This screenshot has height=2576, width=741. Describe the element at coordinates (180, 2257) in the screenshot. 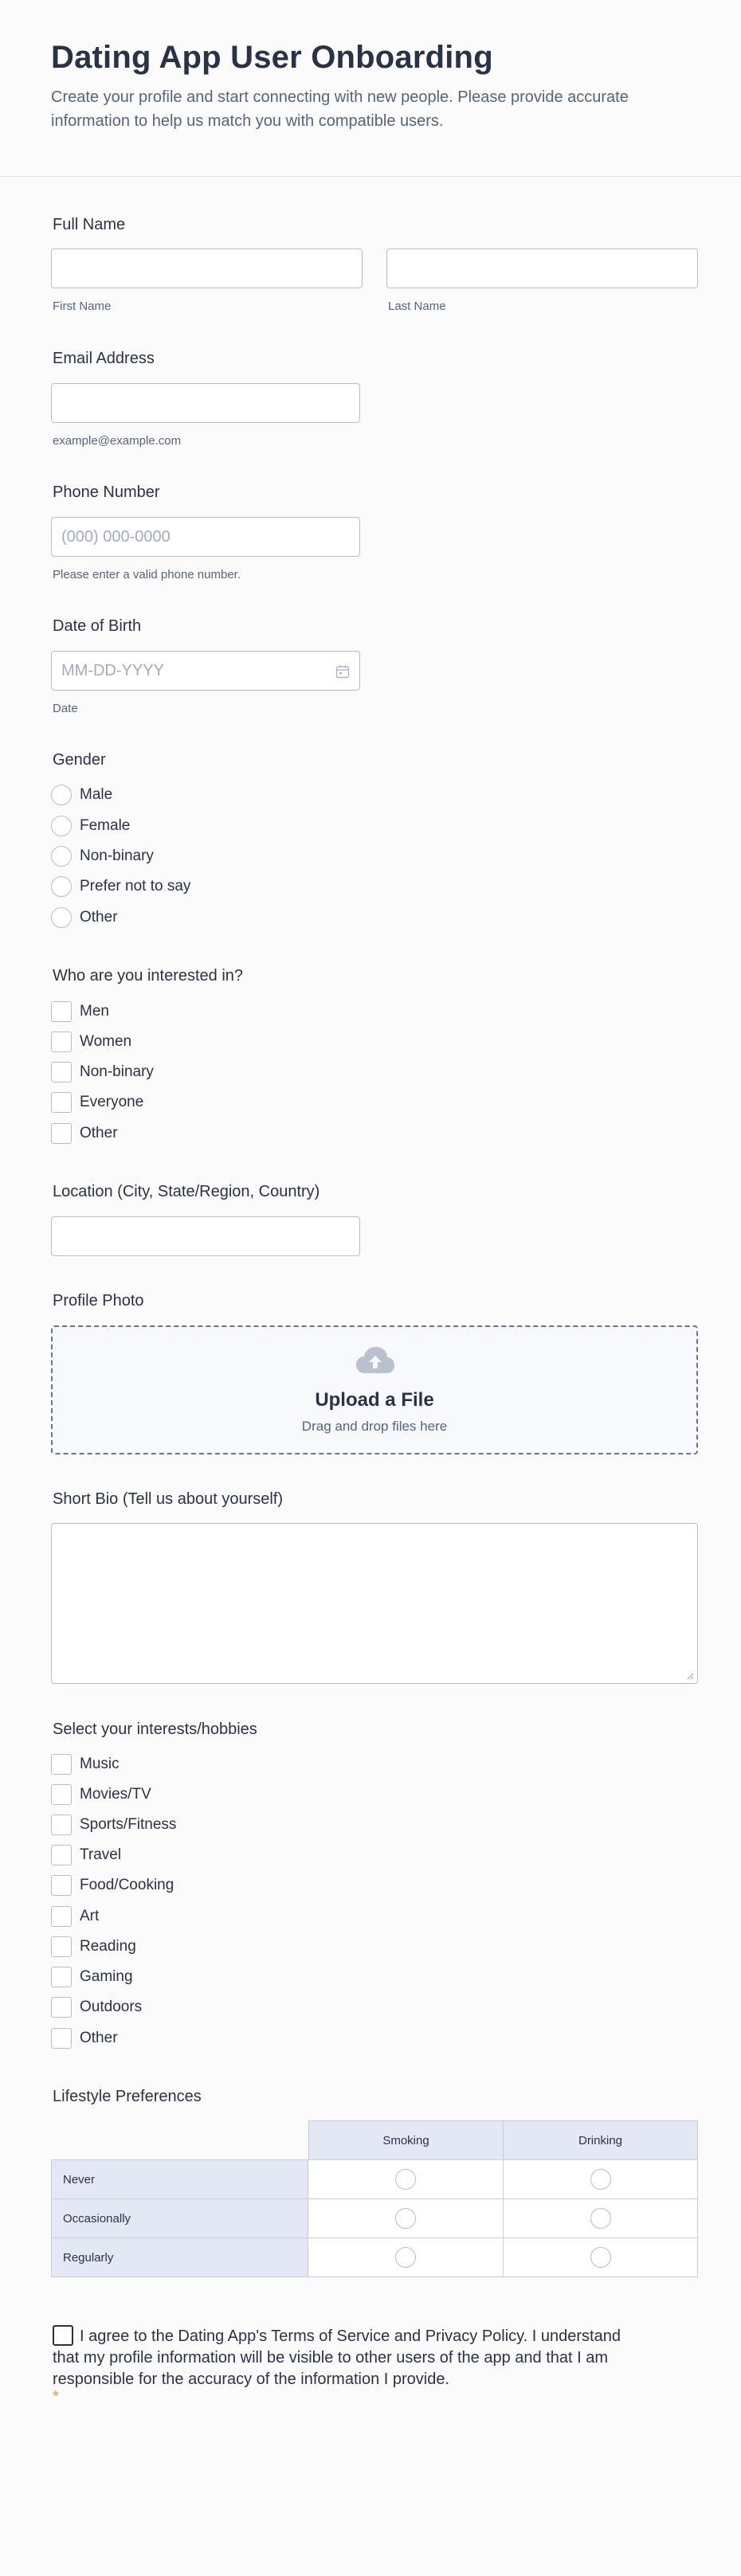

I see `matrix-row-header: Regularly` at that location.